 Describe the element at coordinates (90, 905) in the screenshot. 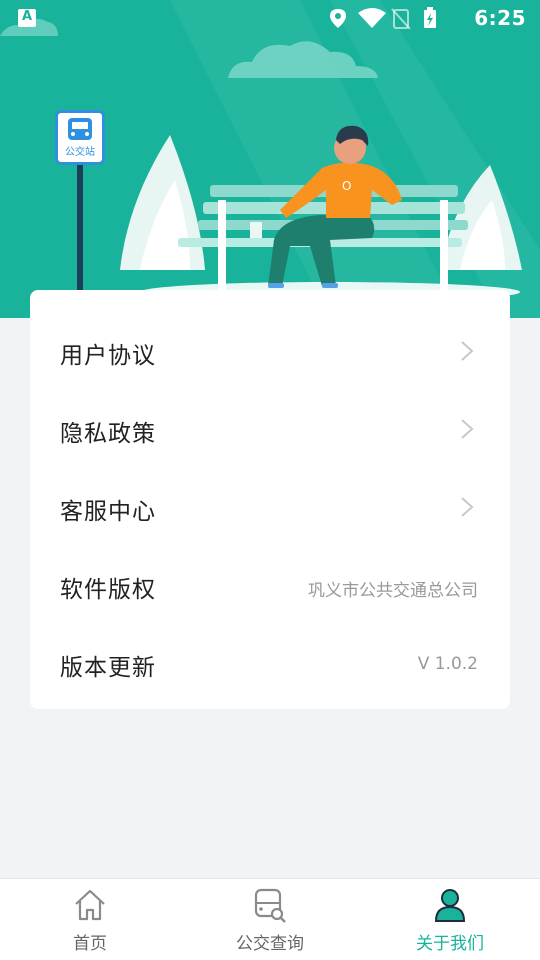

I see `home-icon` at that location.